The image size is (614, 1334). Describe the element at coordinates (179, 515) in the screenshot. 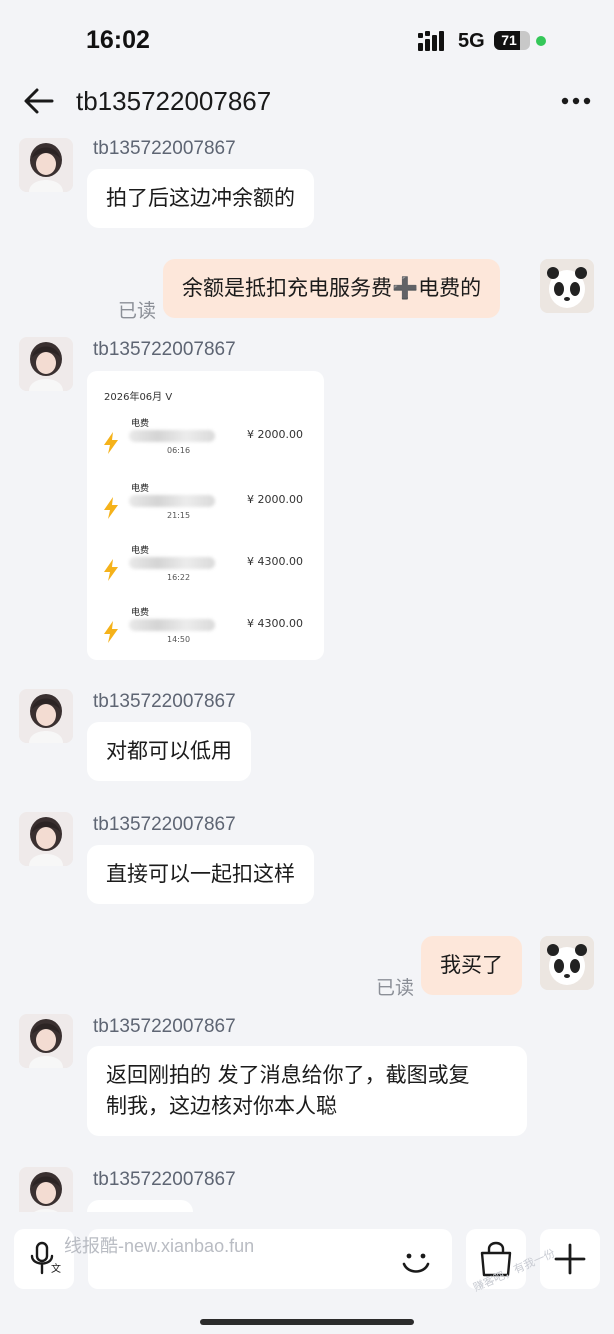

I see `bill-time: 21:15` at that location.